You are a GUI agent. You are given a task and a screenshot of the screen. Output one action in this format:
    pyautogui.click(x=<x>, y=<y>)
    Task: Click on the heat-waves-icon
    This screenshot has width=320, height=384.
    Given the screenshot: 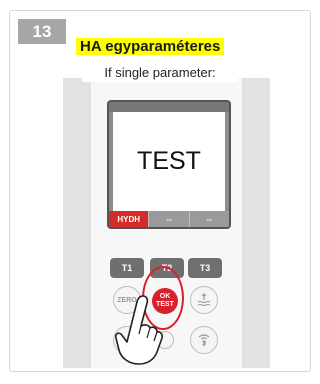 What is the action you would take?
    pyautogui.click(x=204, y=300)
    